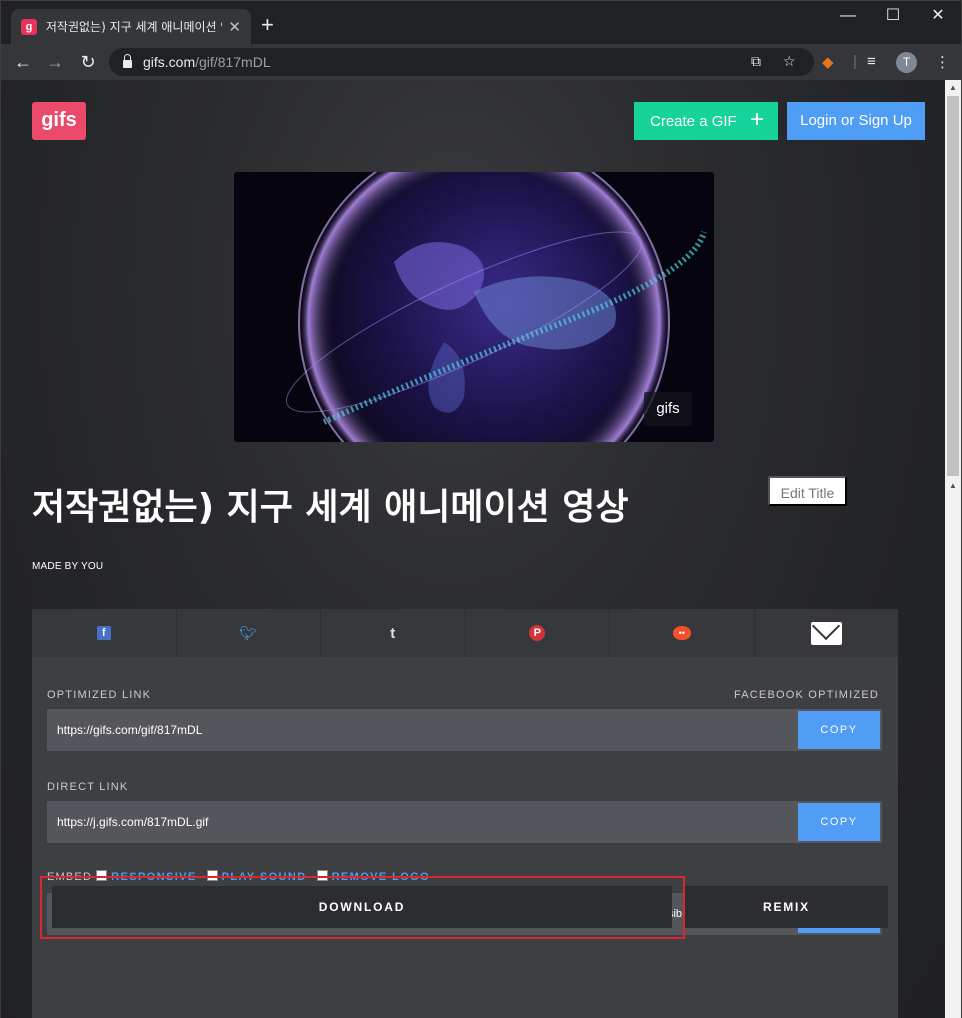 This screenshot has width=962, height=1018. I want to click on direct-link-label: DIRECT LINK, so click(88, 787).